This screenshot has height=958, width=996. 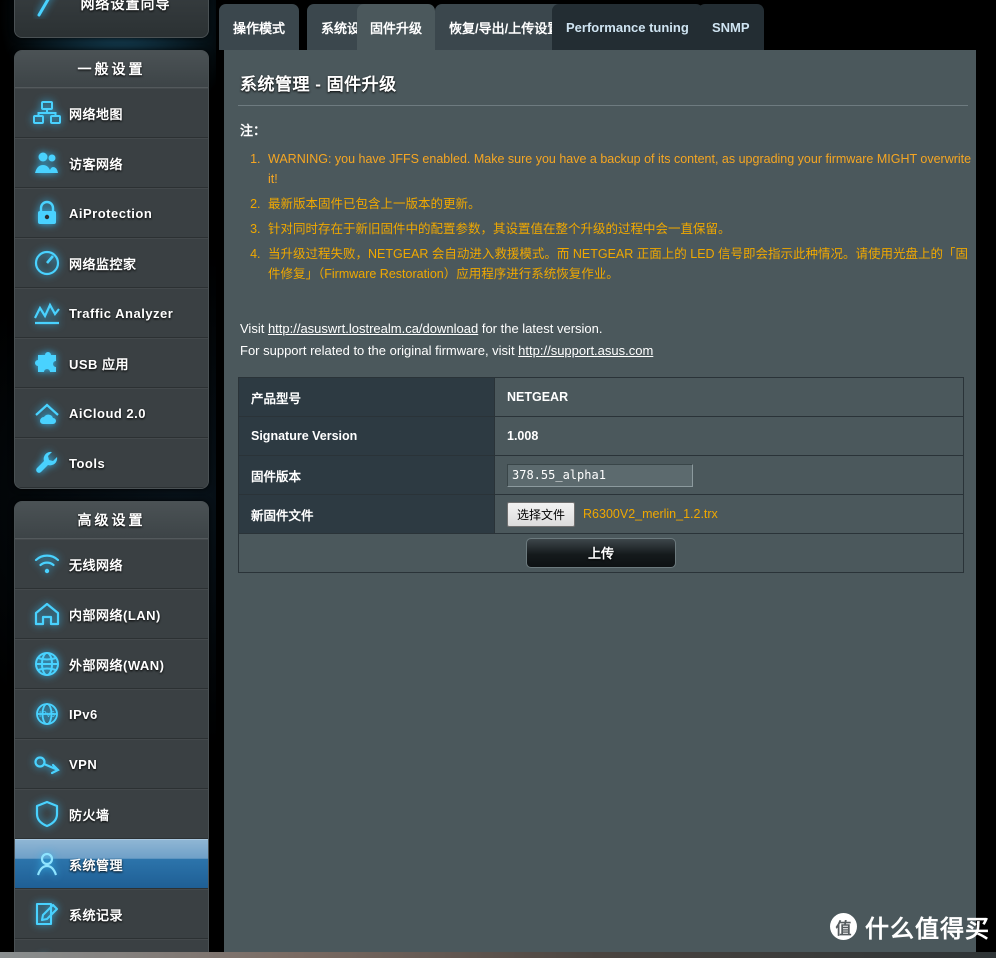 What do you see at coordinates (121, 313) in the screenshot?
I see `sidebar-item-label: Traffic Analyzer` at bounding box center [121, 313].